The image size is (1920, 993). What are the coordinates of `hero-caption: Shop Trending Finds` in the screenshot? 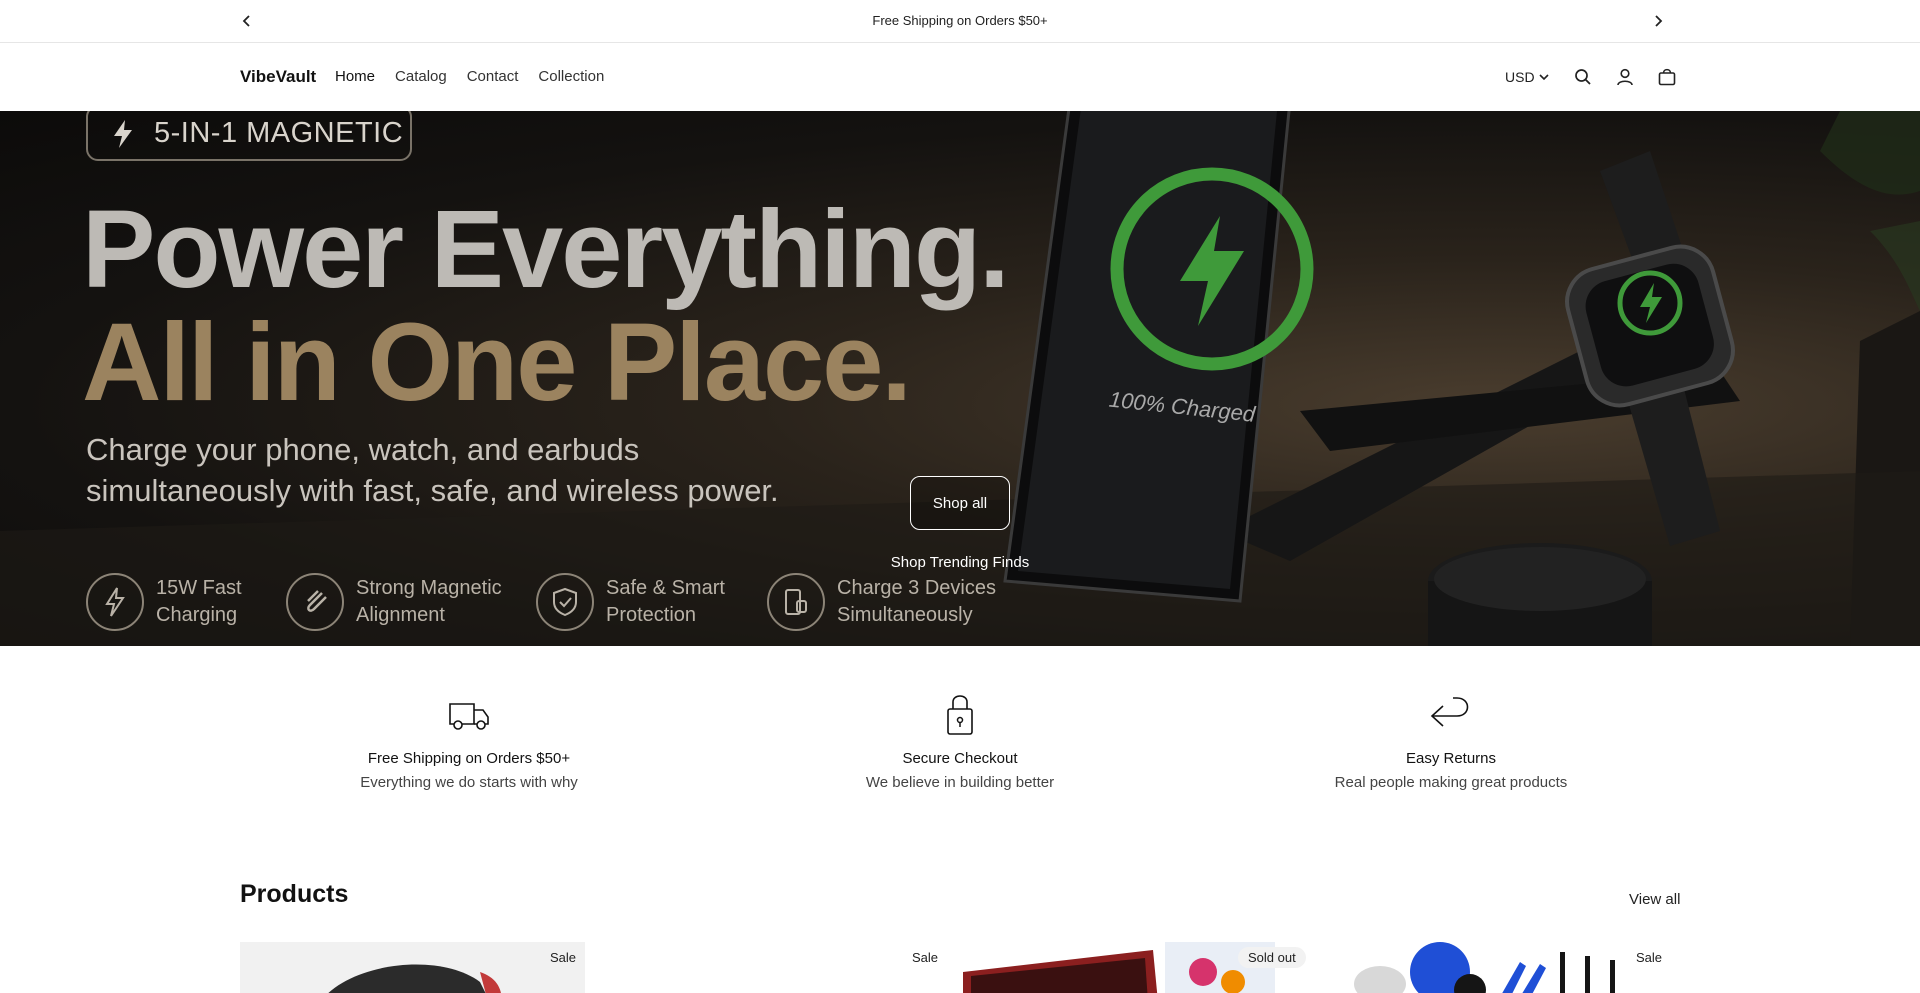 It's located at (960, 562).